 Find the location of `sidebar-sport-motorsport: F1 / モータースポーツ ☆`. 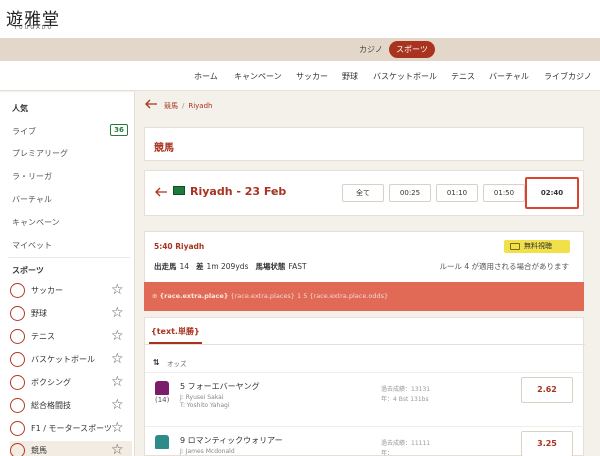

sidebar-sport-motorsport: F1 / モータースポーツ ☆ is located at coordinates (71, 429).